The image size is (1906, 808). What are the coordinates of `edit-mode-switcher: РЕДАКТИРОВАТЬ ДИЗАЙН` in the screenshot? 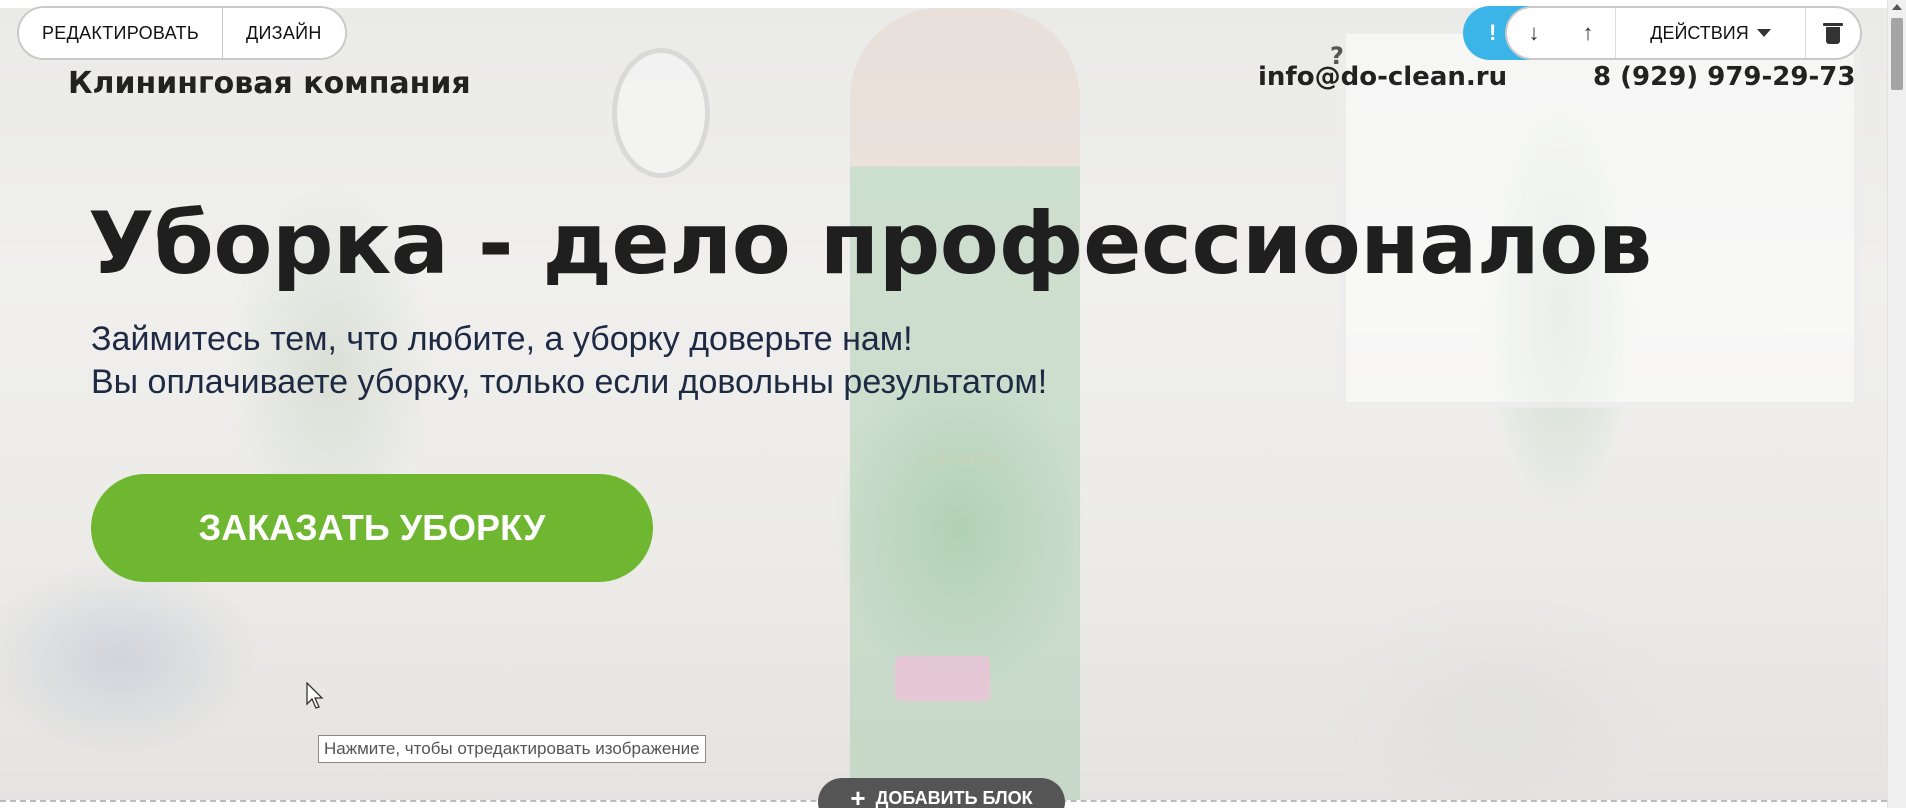 It's located at (182, 33).